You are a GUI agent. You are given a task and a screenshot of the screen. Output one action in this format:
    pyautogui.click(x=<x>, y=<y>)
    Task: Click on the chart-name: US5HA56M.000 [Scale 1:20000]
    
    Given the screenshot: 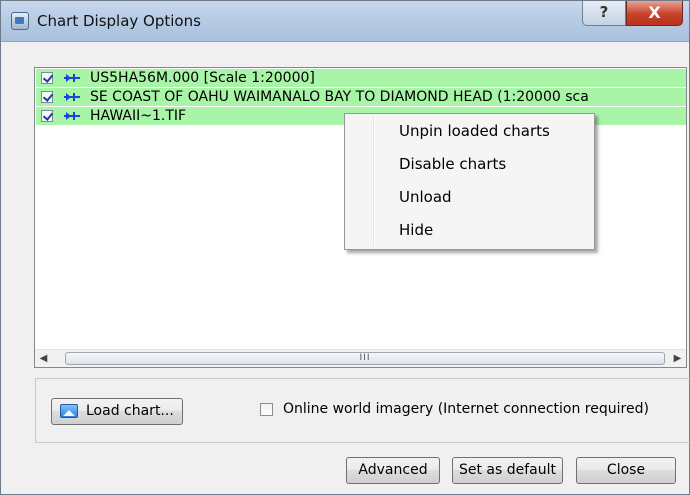 What is the action you would take?
    pyautogui.click(x=202, y=78)
    